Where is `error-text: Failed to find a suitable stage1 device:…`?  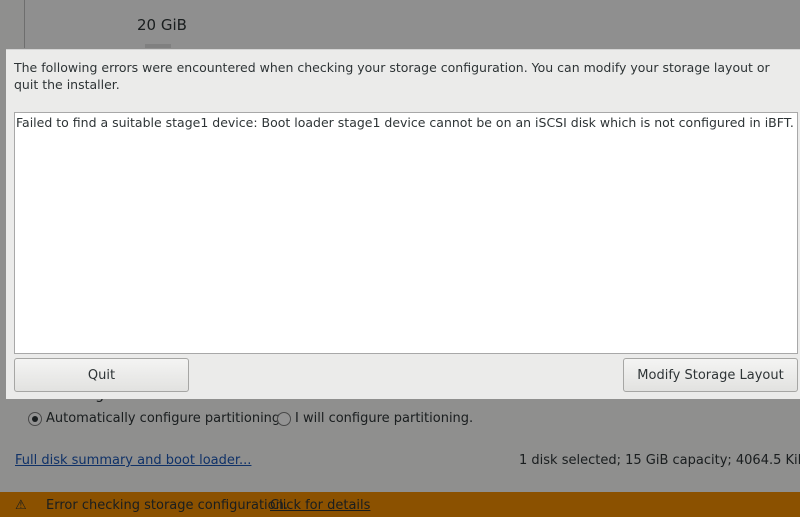 error-text: Failed to find a suitable stage1 device:… is located at coordinates (405, 122).